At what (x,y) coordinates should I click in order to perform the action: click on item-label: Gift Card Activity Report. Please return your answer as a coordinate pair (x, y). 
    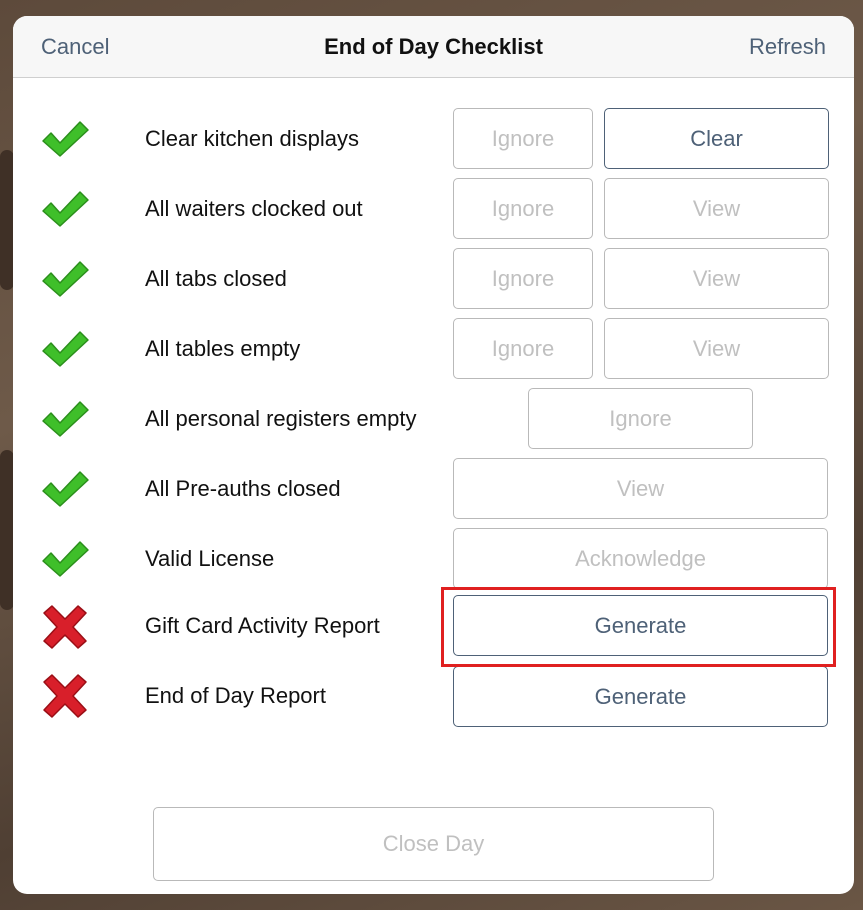
    Looking at the image, I should click on (262, 625).